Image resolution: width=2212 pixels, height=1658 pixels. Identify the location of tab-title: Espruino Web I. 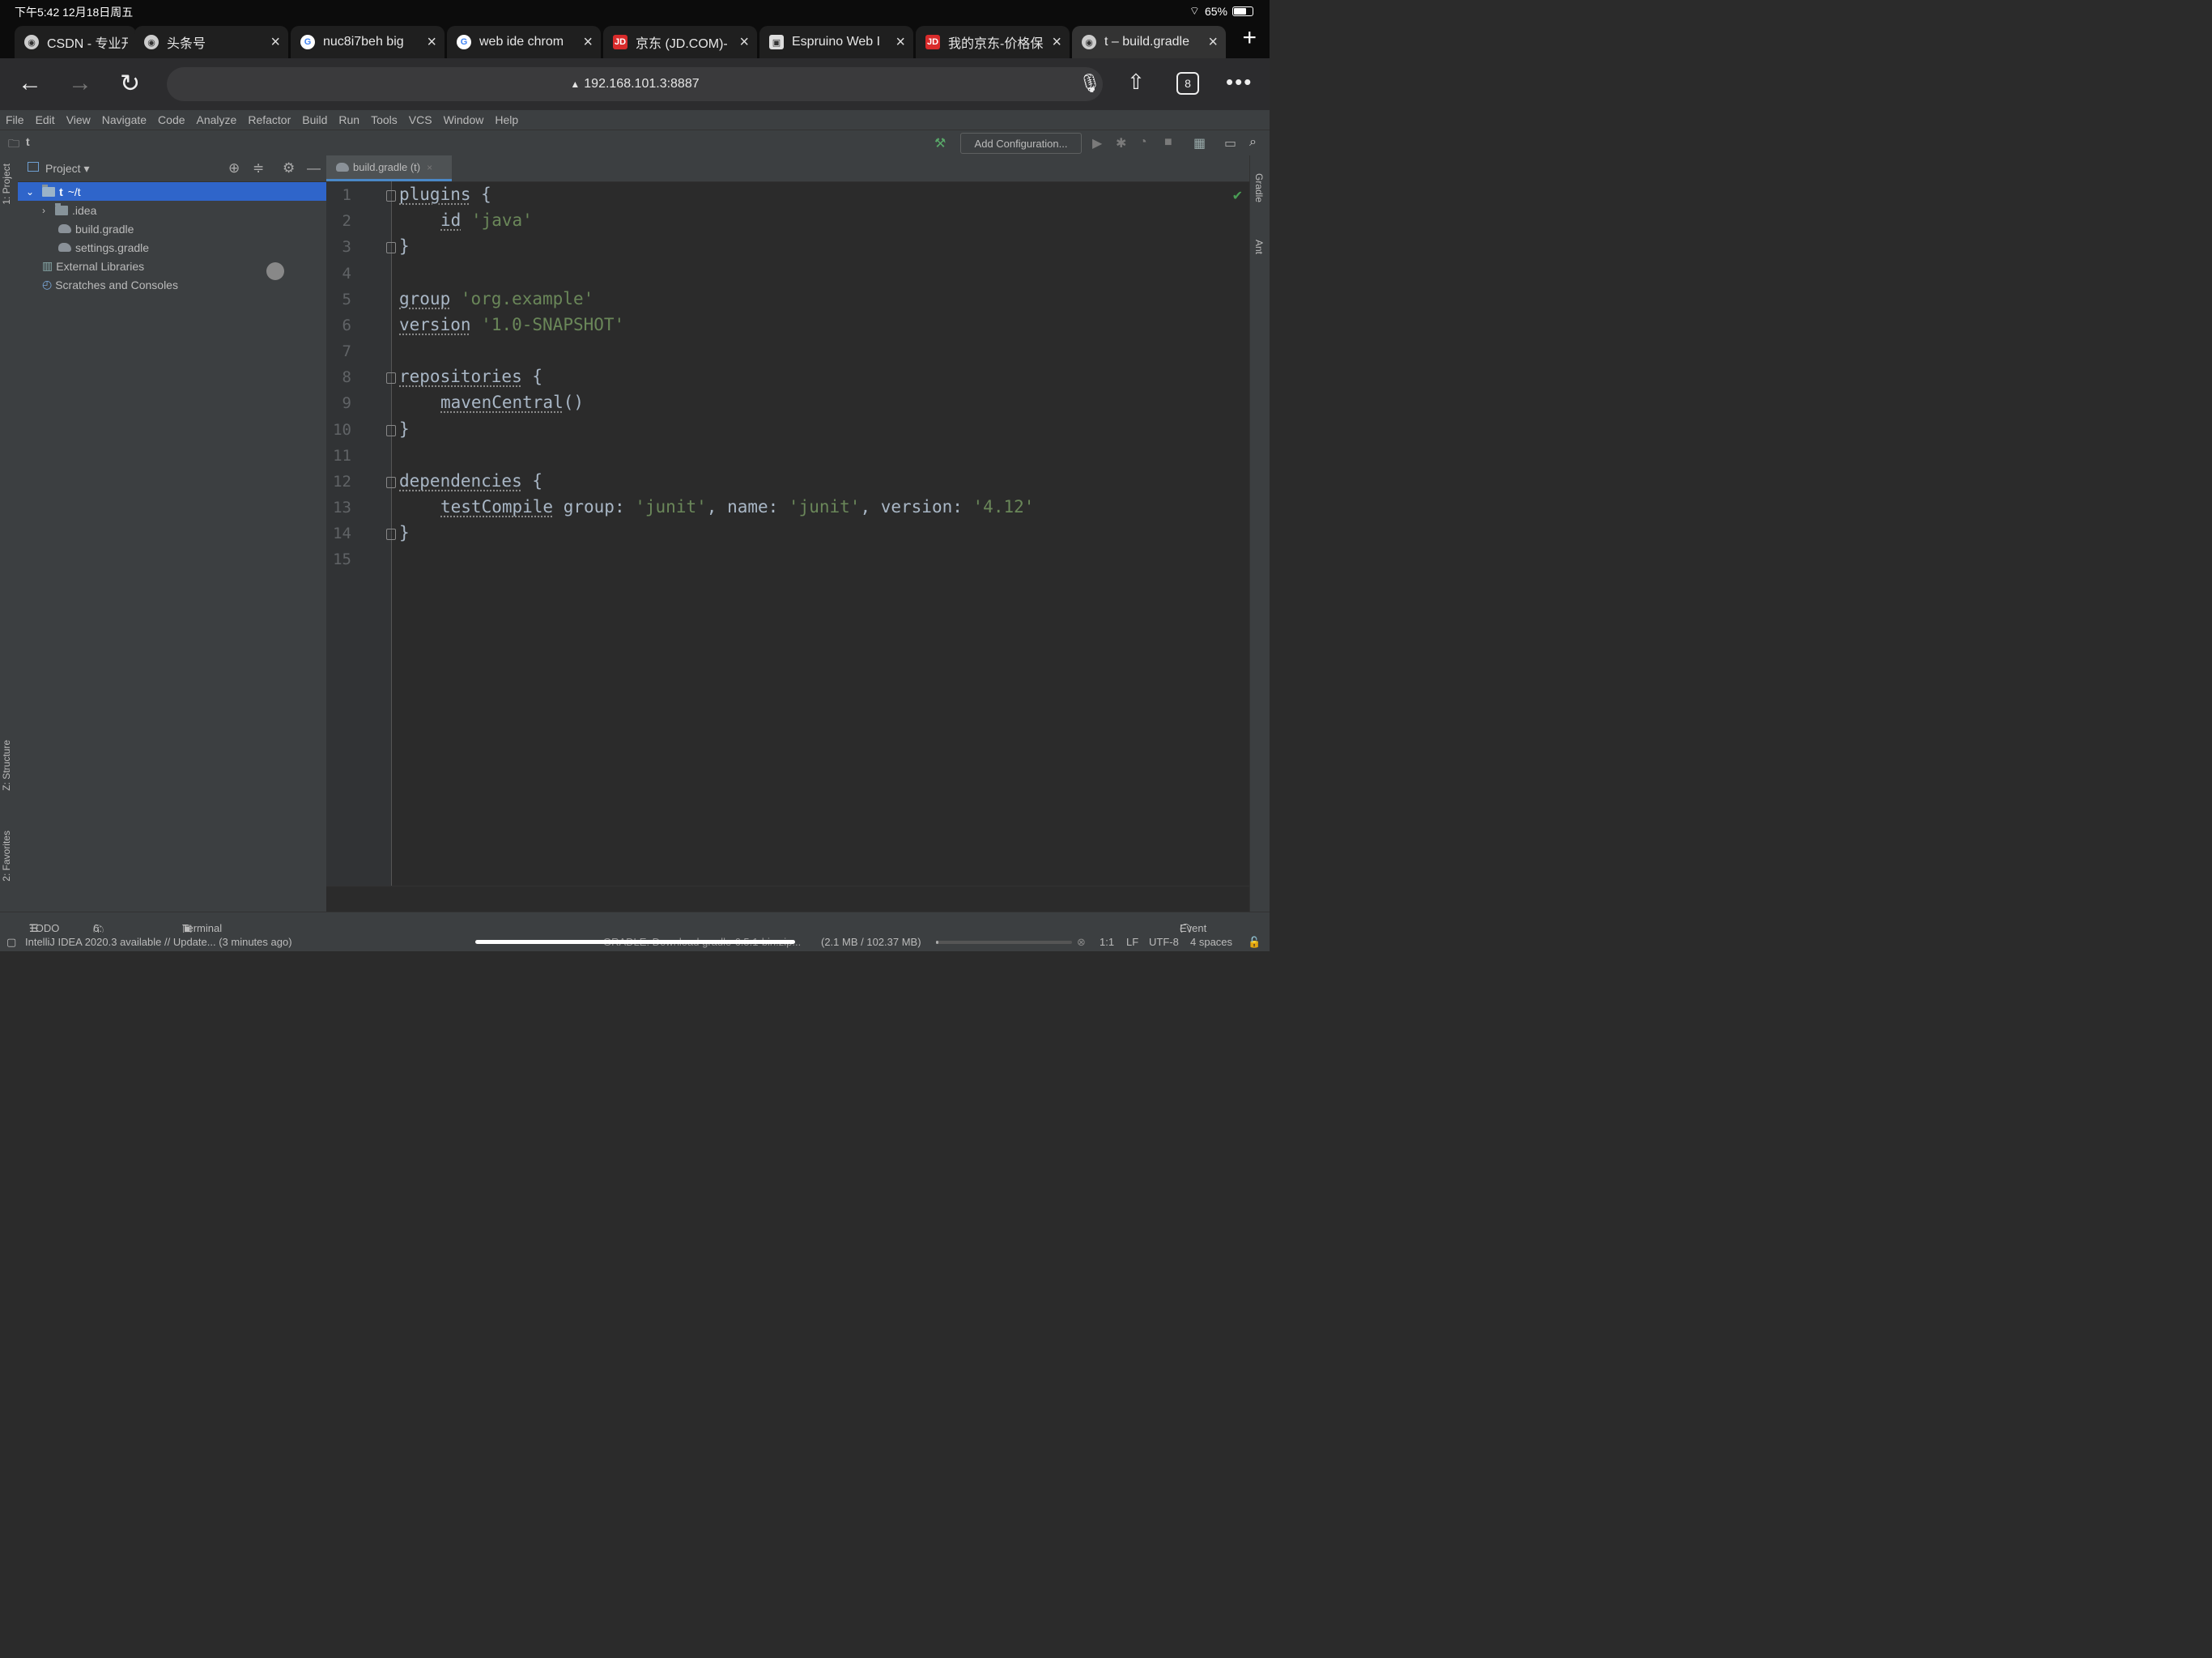
(836, 42).